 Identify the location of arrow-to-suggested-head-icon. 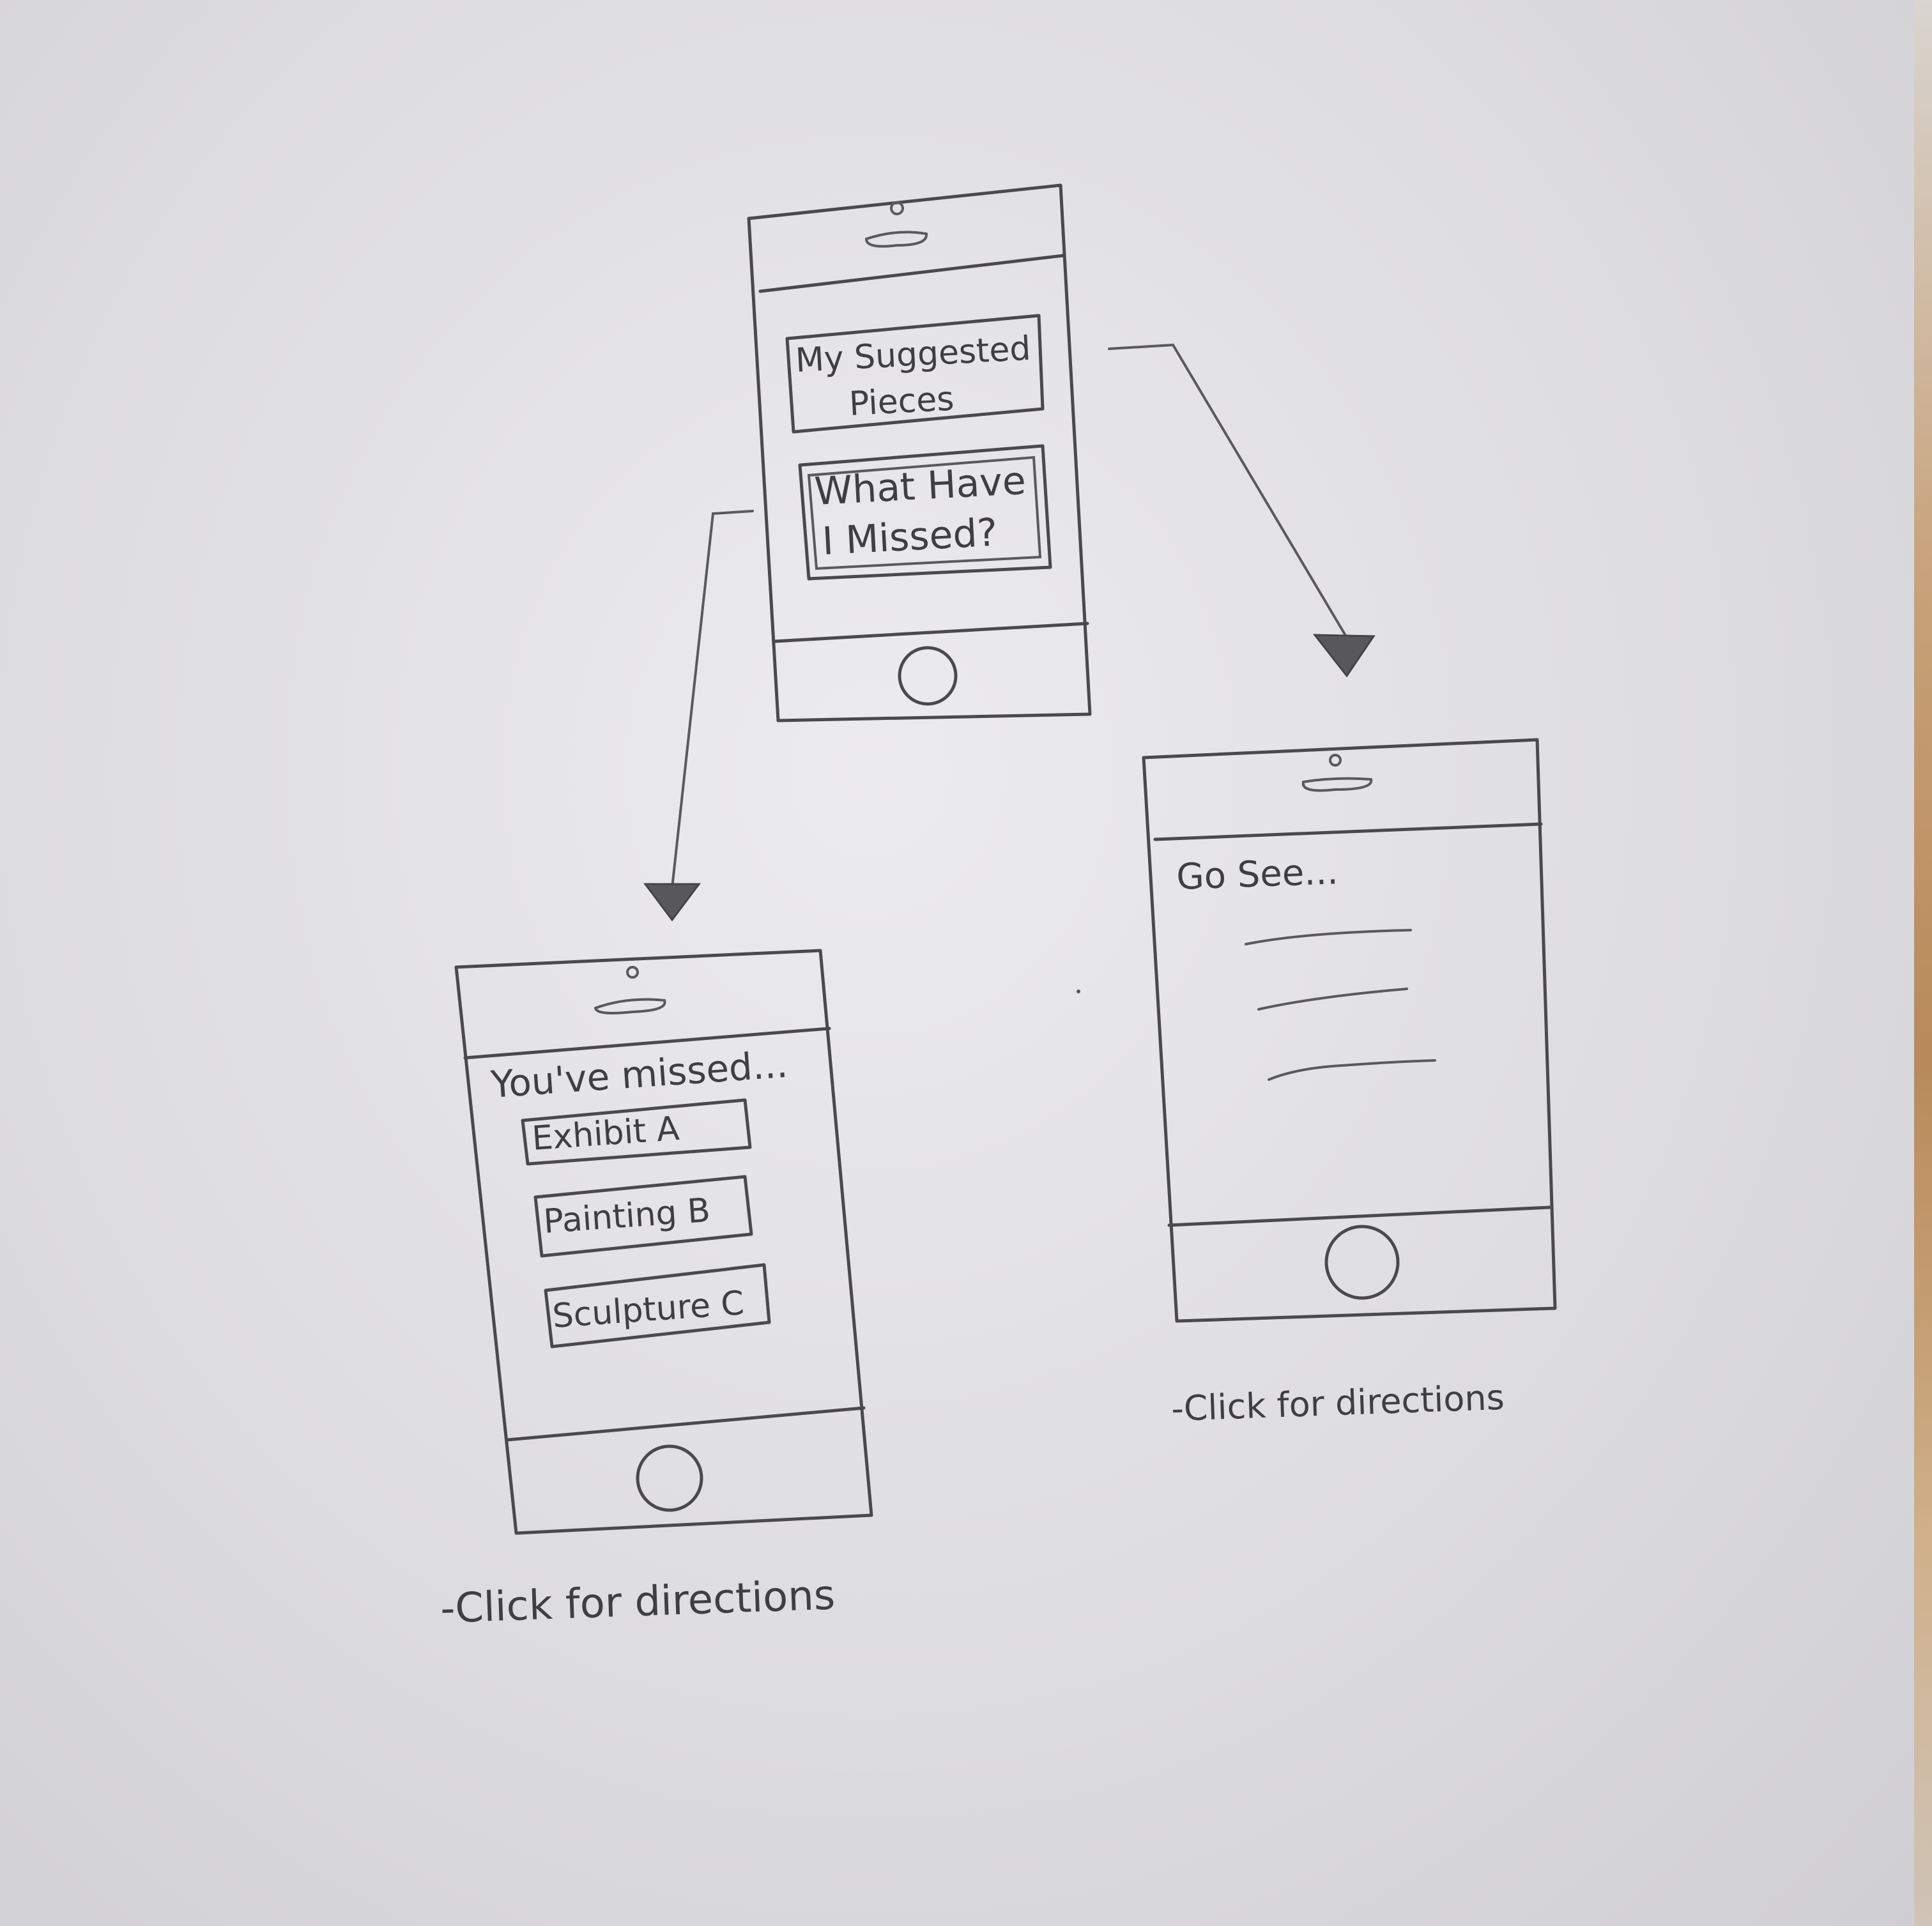
(1344, 656).